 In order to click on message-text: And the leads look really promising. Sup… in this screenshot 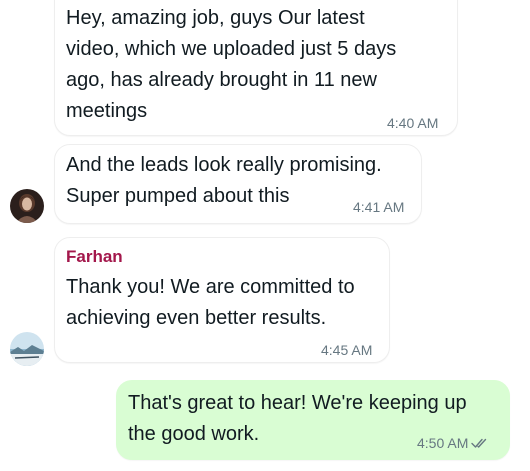, I will do `click(224, 180)`.